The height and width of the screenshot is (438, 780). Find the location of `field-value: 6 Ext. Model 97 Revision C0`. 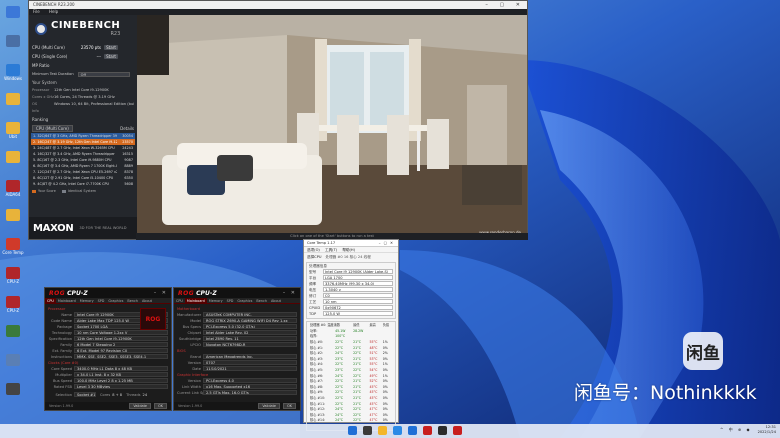

field-value: 6 Ext. Model 97 Revision C0 is located at coordinates (121, 350).